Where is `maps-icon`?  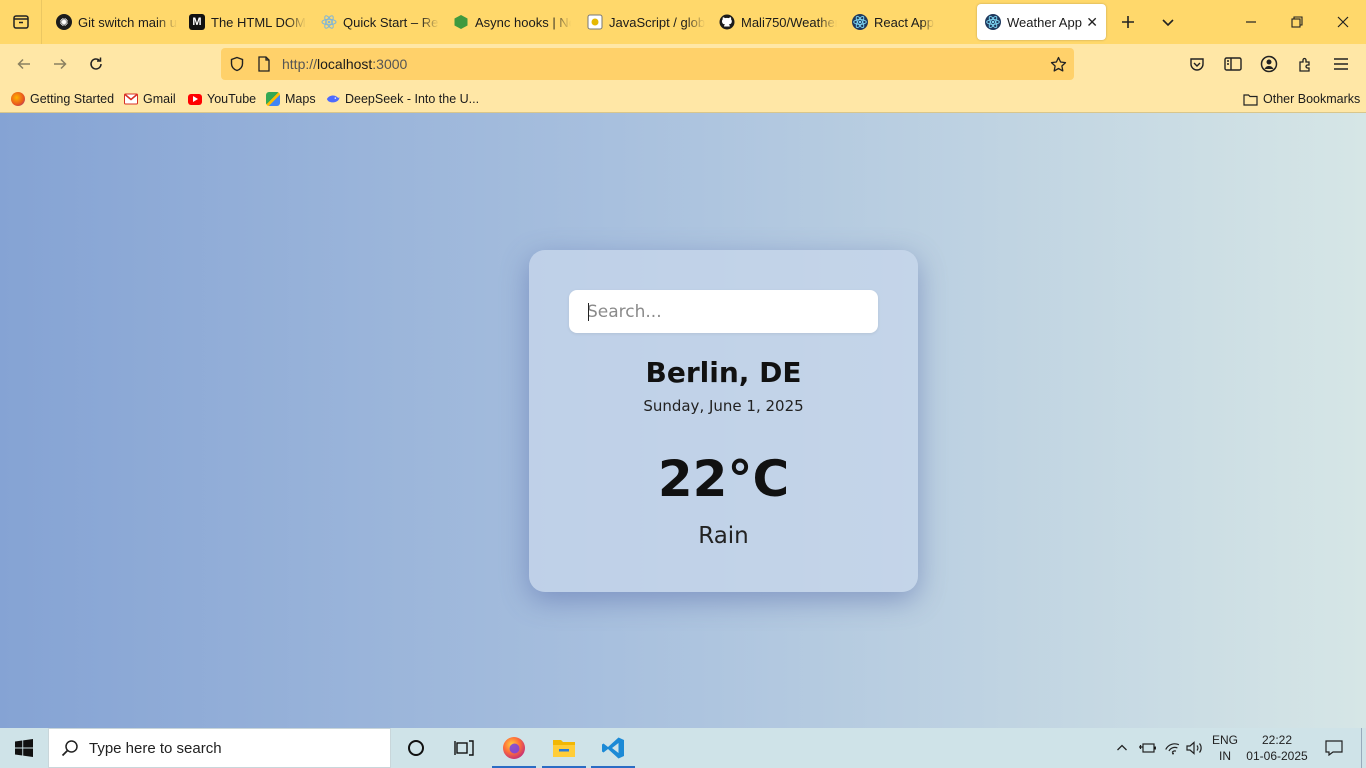 maps-icon is located at coordinates (273, 99).